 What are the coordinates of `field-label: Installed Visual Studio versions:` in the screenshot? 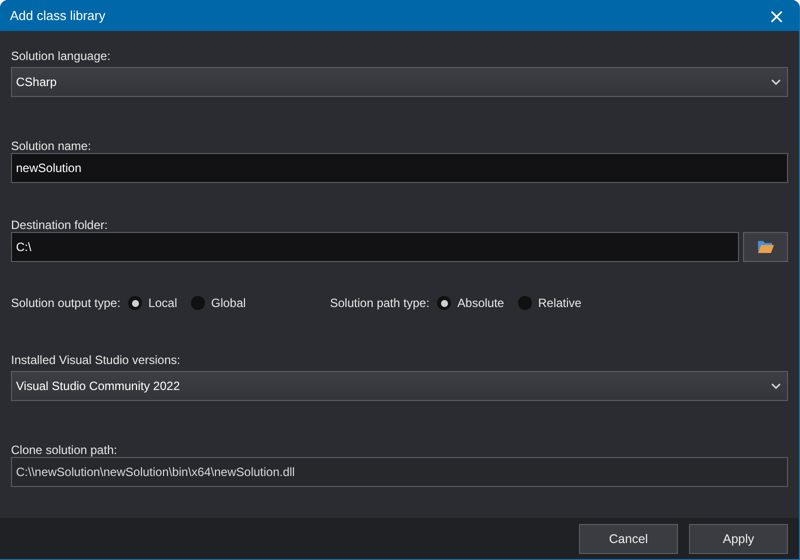 It's located at (96, 359).